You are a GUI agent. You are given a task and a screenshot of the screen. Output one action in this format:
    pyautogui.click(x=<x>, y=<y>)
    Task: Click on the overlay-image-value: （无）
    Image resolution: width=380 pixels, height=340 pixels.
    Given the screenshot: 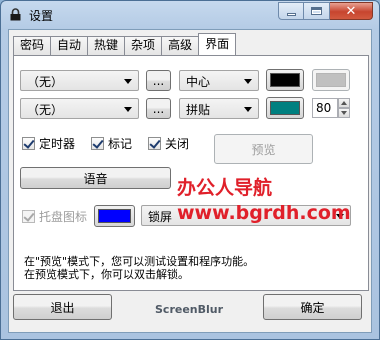 What is the action you would take?
    pyautogui.click(x=45, y=110)
    